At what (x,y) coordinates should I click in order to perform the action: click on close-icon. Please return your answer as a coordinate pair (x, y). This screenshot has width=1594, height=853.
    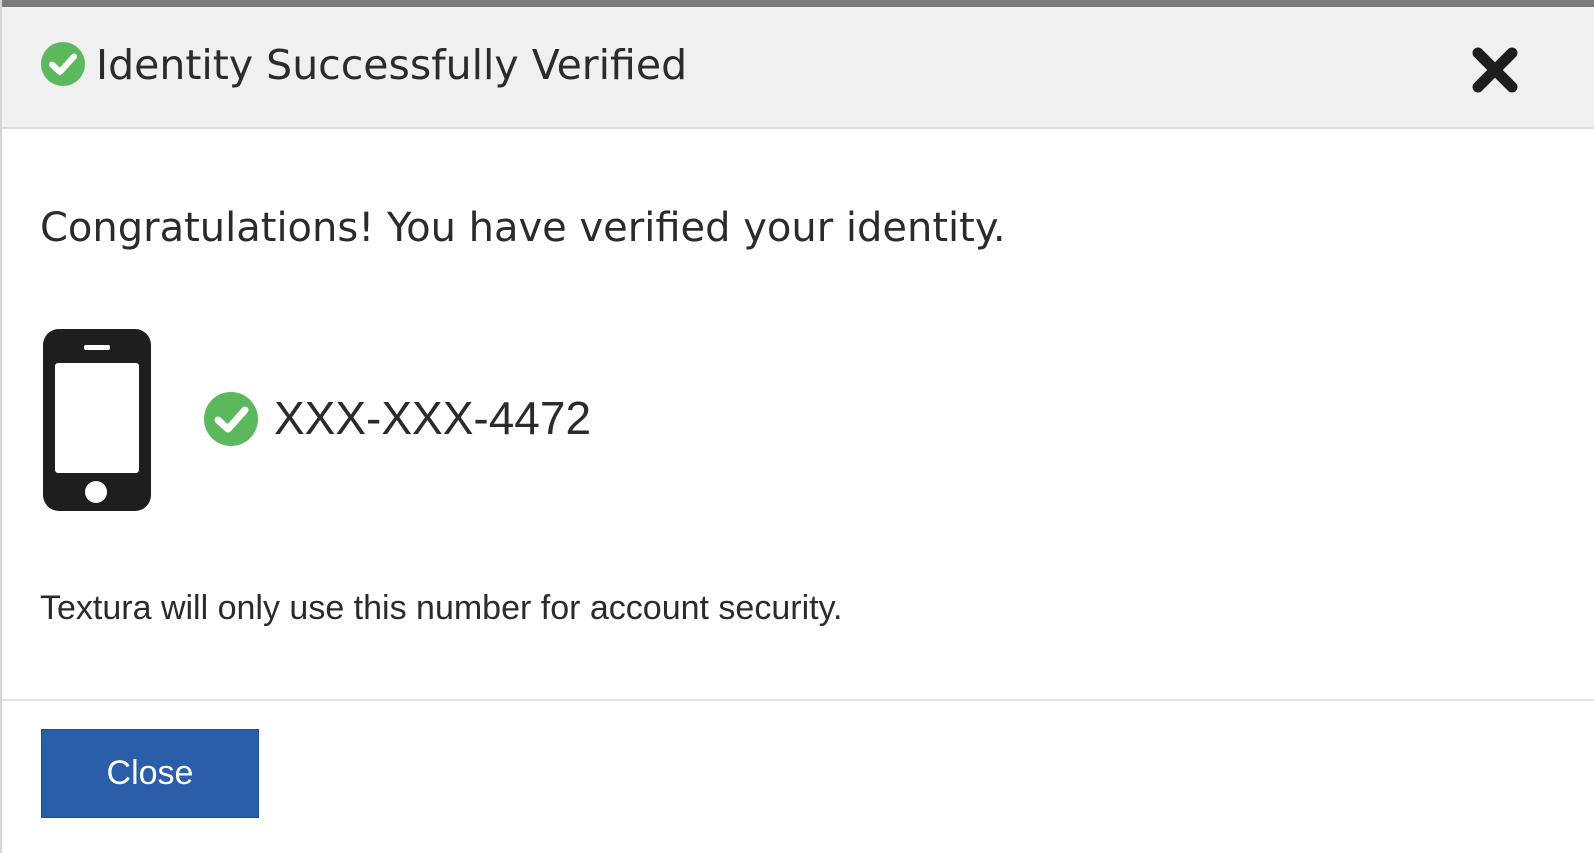
    Looking at the image, I should click on (1495, 70).